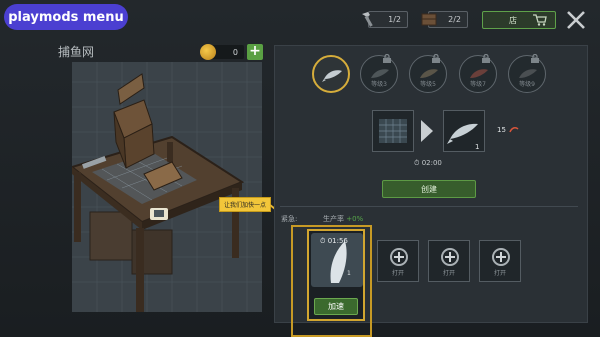  Describe the element at coordinates (66, 17) in the screenshot. I see `playmods-menu-button: playmods menu` at that location.